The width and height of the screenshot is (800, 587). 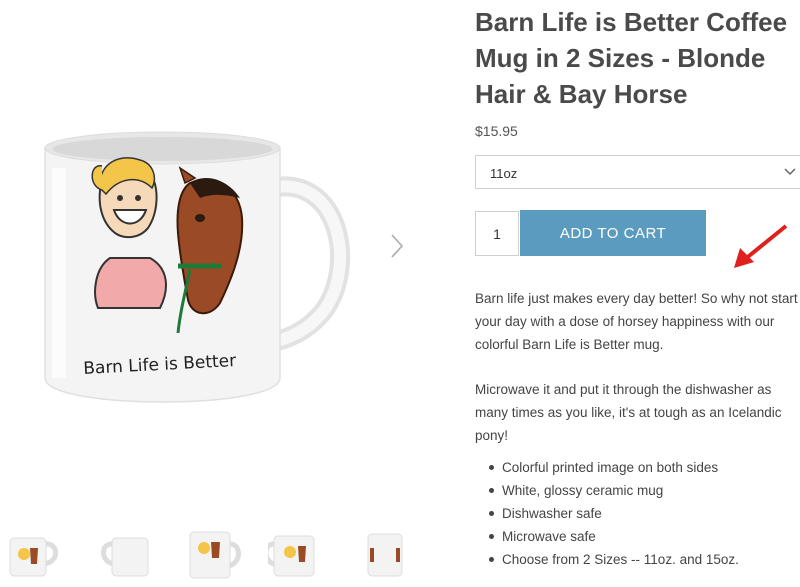 I want to click on chevron-right-icon, so click(x=396, y=246).